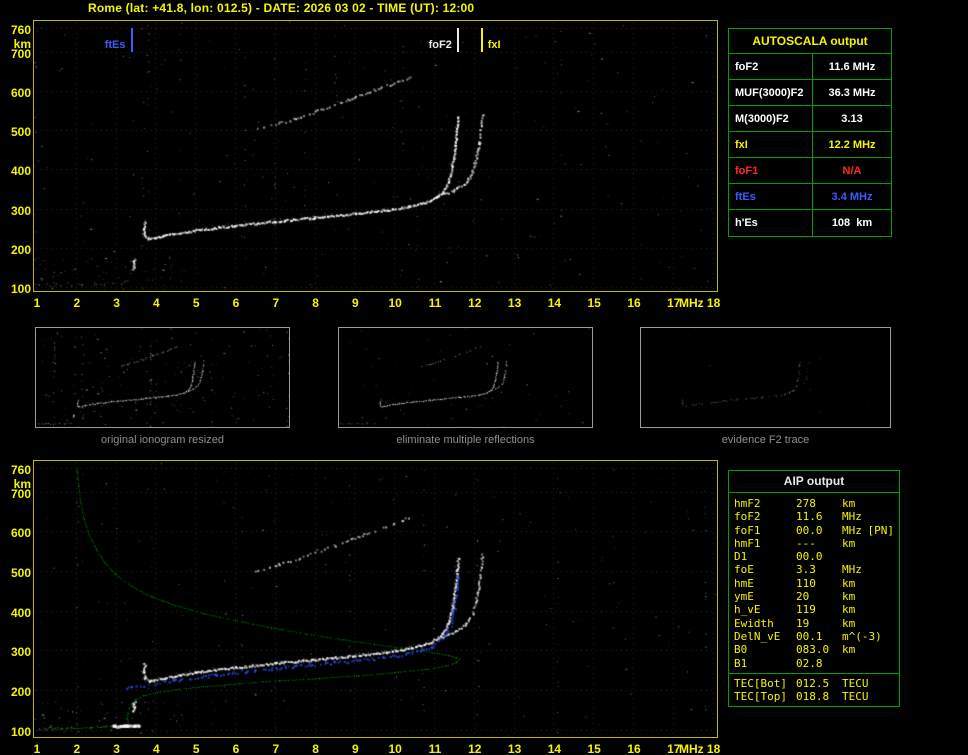  Describe the element at coordinates (741, 650) in the screenshot. I see `cell-label: B0` at that location.